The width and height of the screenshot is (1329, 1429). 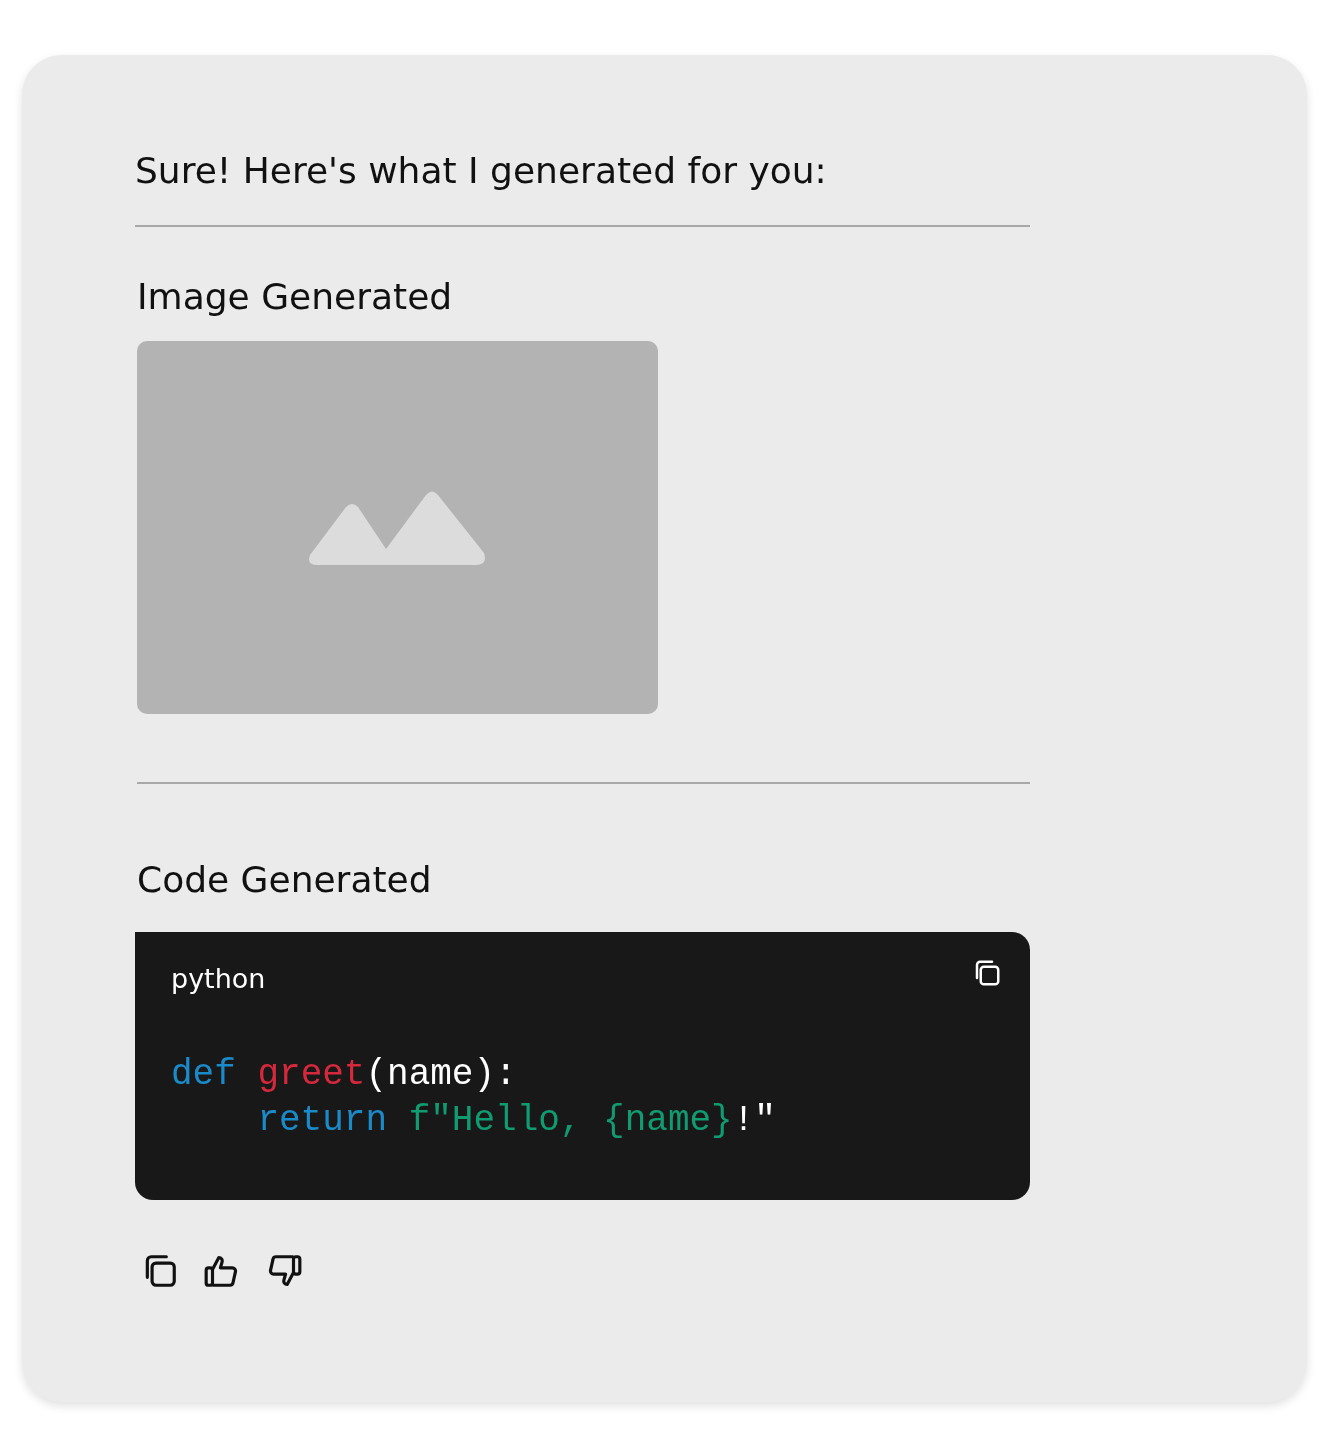 What do you see at coordinates (344, 1075) in the screenshot?
I see `code-line: def greet(name):` at bounding box center [344, 1075].